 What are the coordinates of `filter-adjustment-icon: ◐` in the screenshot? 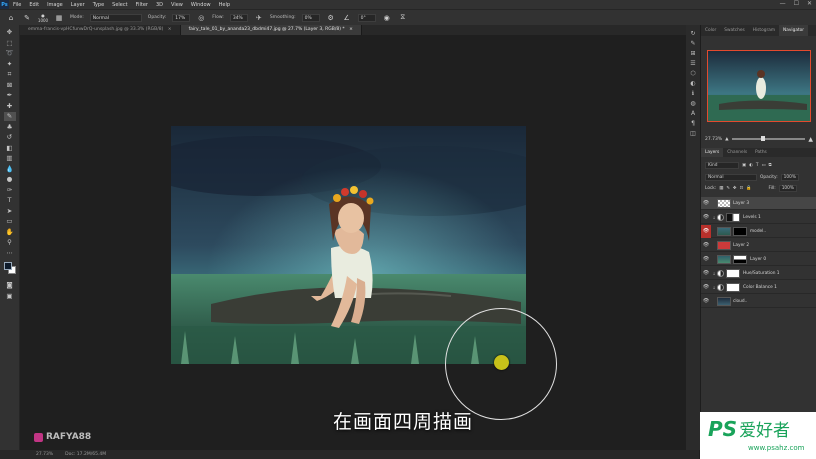 It's located at (751, 165).